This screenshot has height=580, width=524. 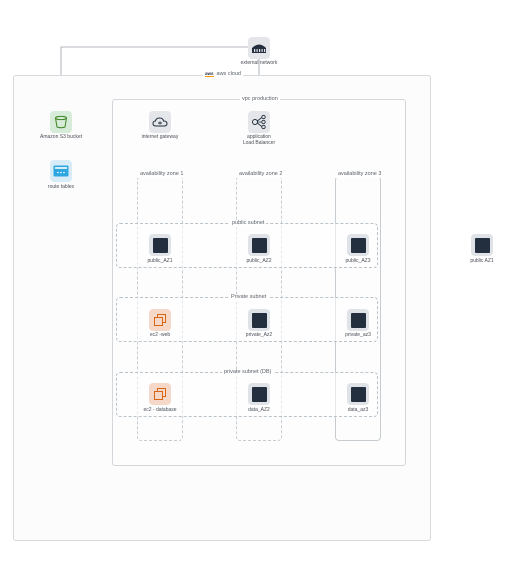 I want to click on aws-cloud-label-wrap: aws aws cloud, so click(x=223, y=74).